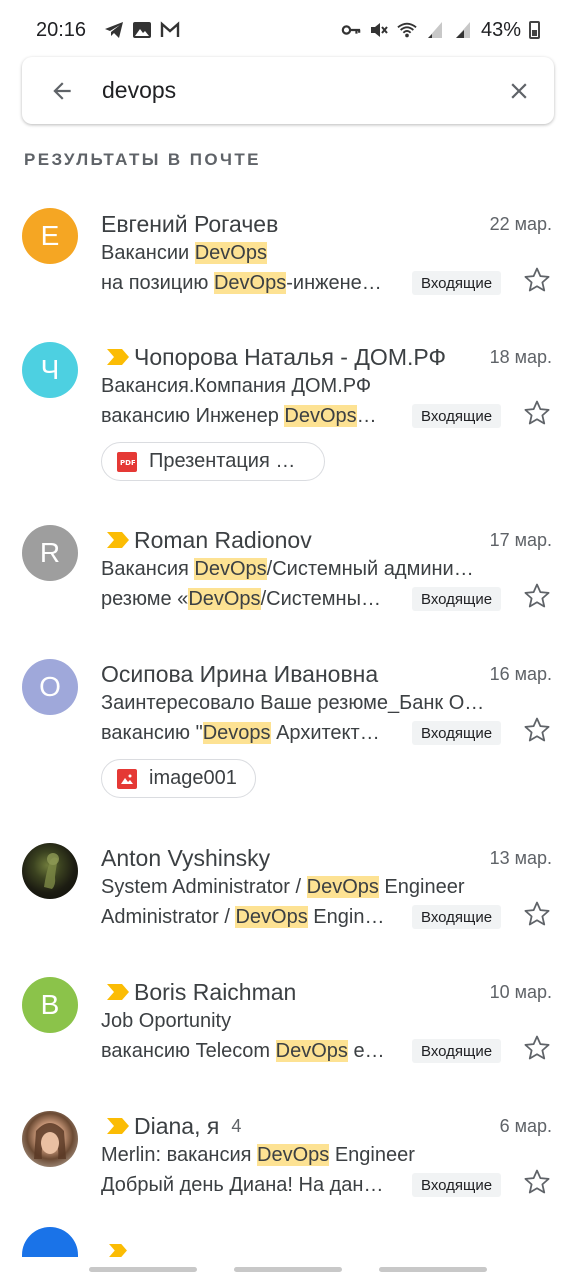  Describe the element at coordinates (50, 687) in the screenshot. I see `avatar: О` at that location.